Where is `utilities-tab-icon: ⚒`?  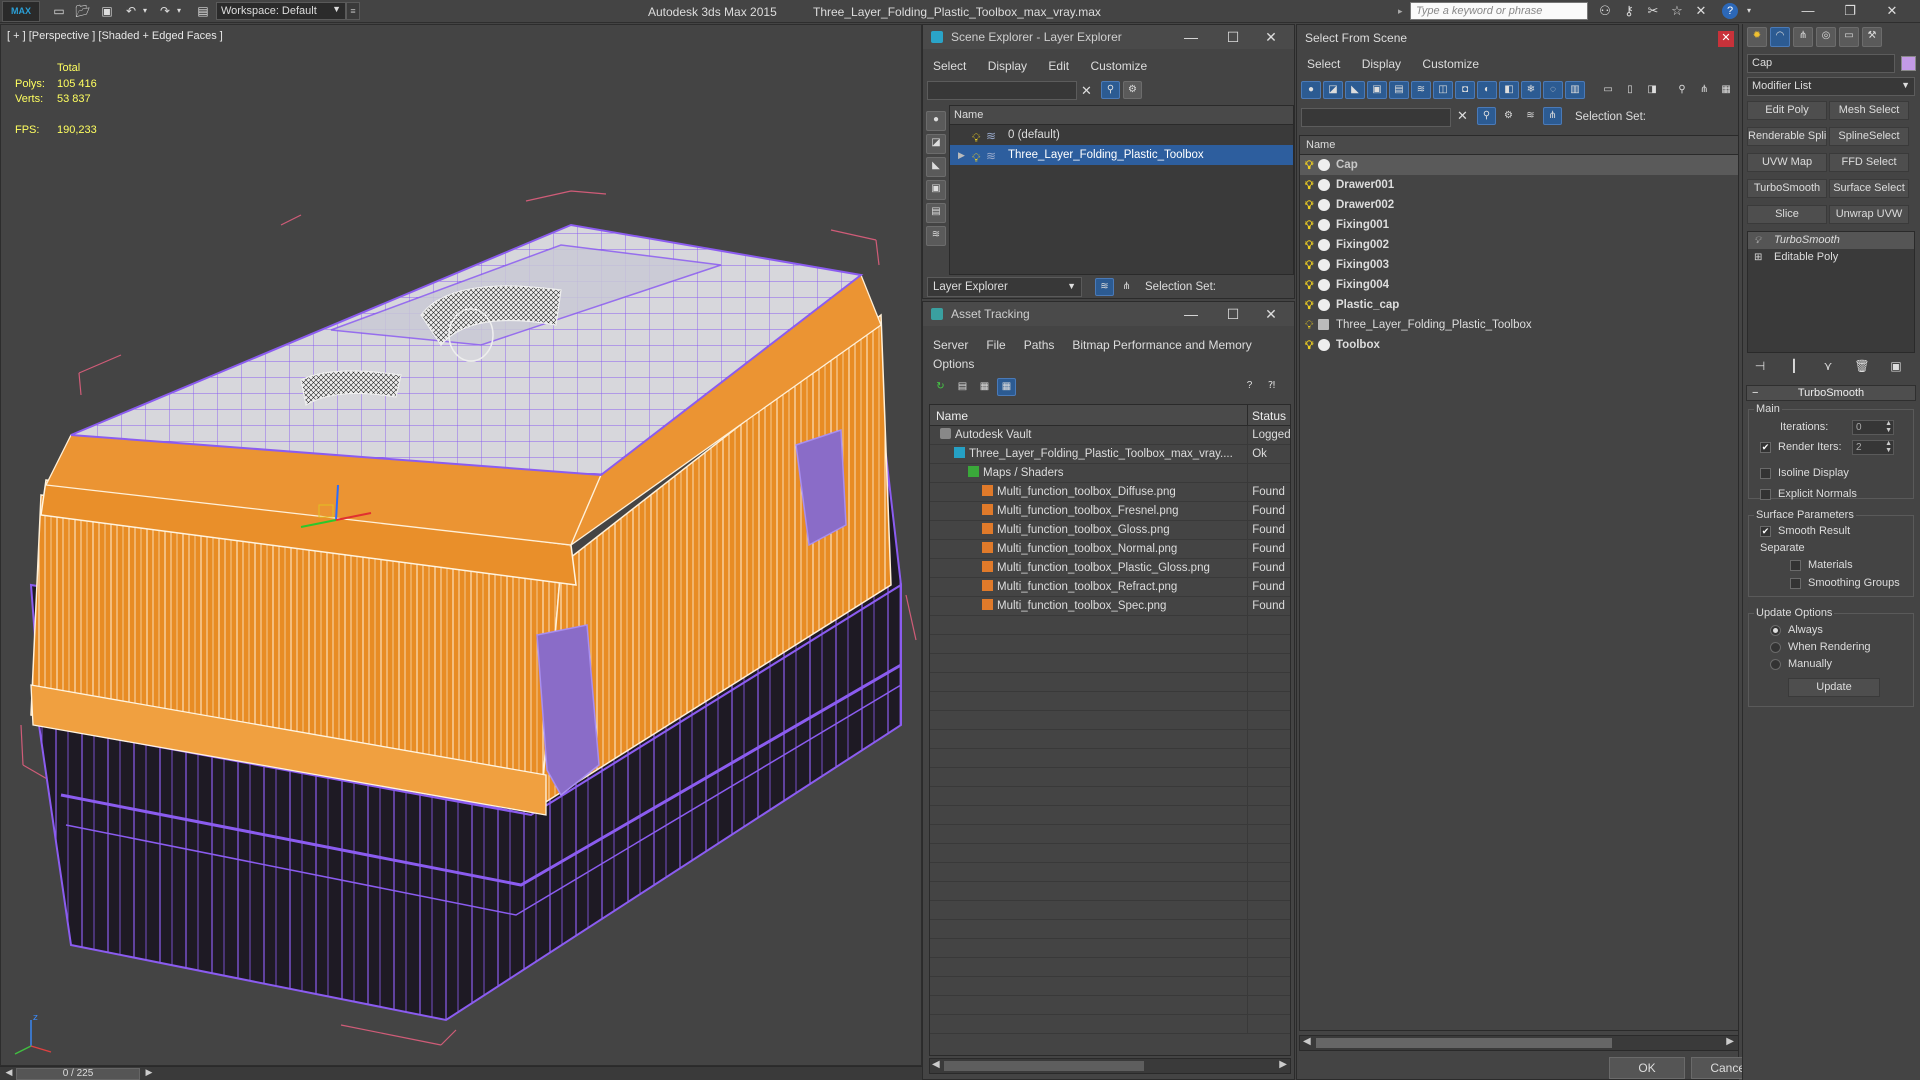 utilities-tab-icon: ⚒ is located at coordinates (1872, 37).